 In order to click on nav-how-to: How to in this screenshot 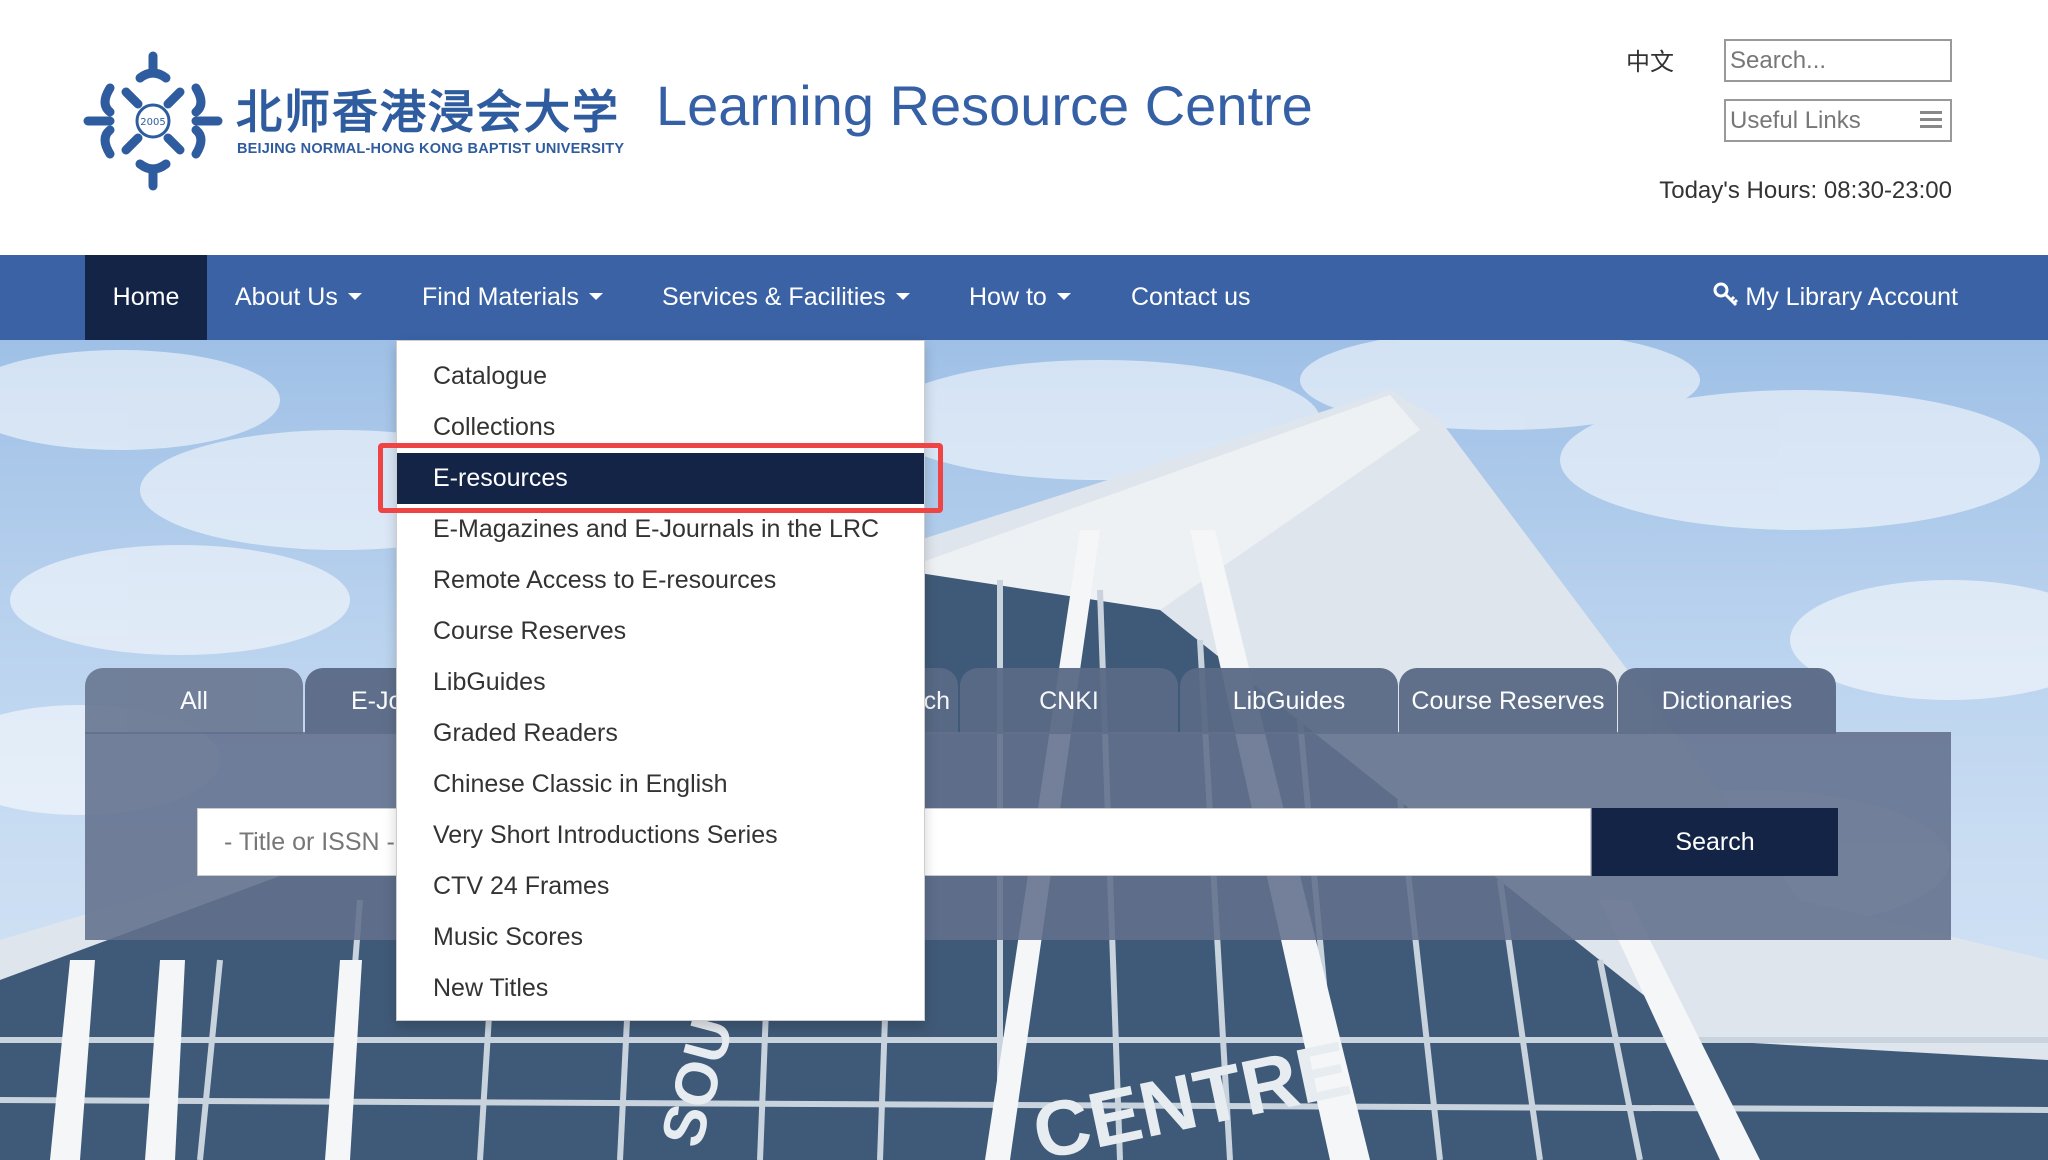, I will do `click(1020, 297)`.